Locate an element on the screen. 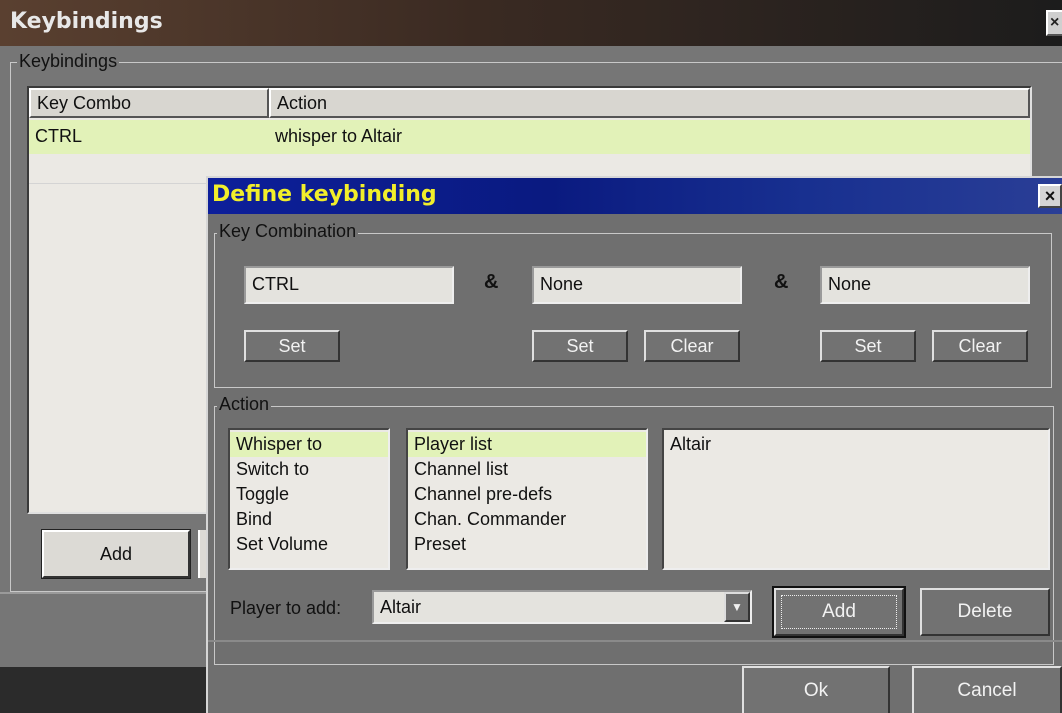 The height and width of the screenshot is (713, 1062). list-item: Whisper to is located at coordinates (309, 444).